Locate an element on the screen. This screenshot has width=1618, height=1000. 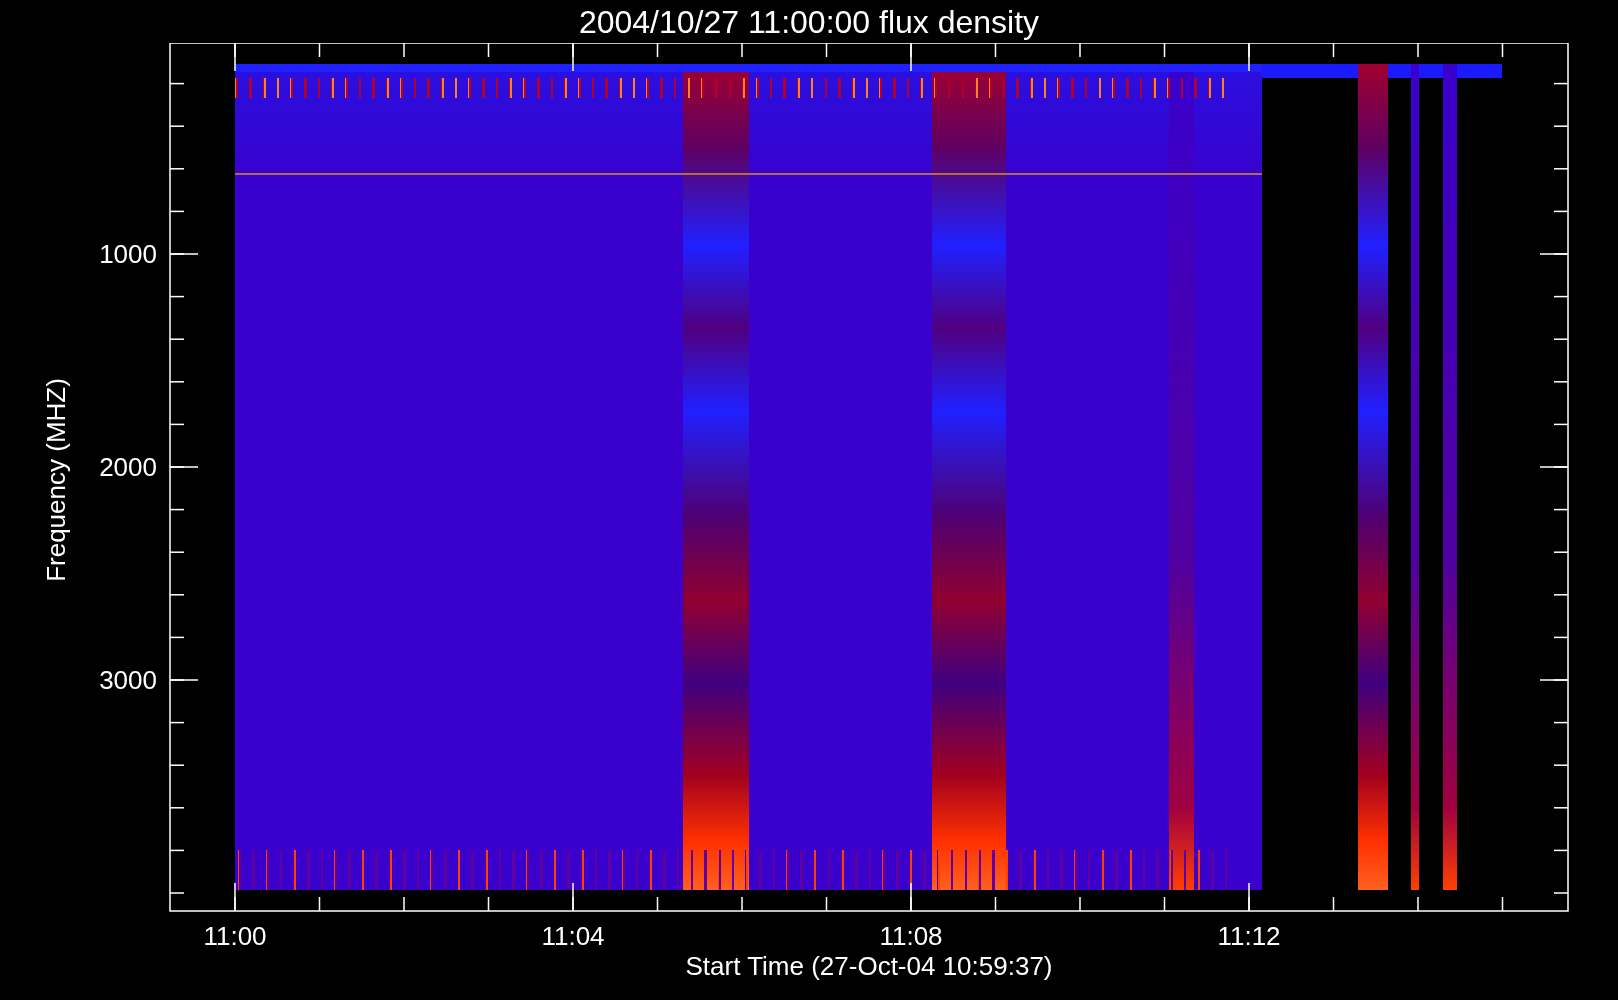
y-tick-label: 2000 is located at coordinates (128, 467).